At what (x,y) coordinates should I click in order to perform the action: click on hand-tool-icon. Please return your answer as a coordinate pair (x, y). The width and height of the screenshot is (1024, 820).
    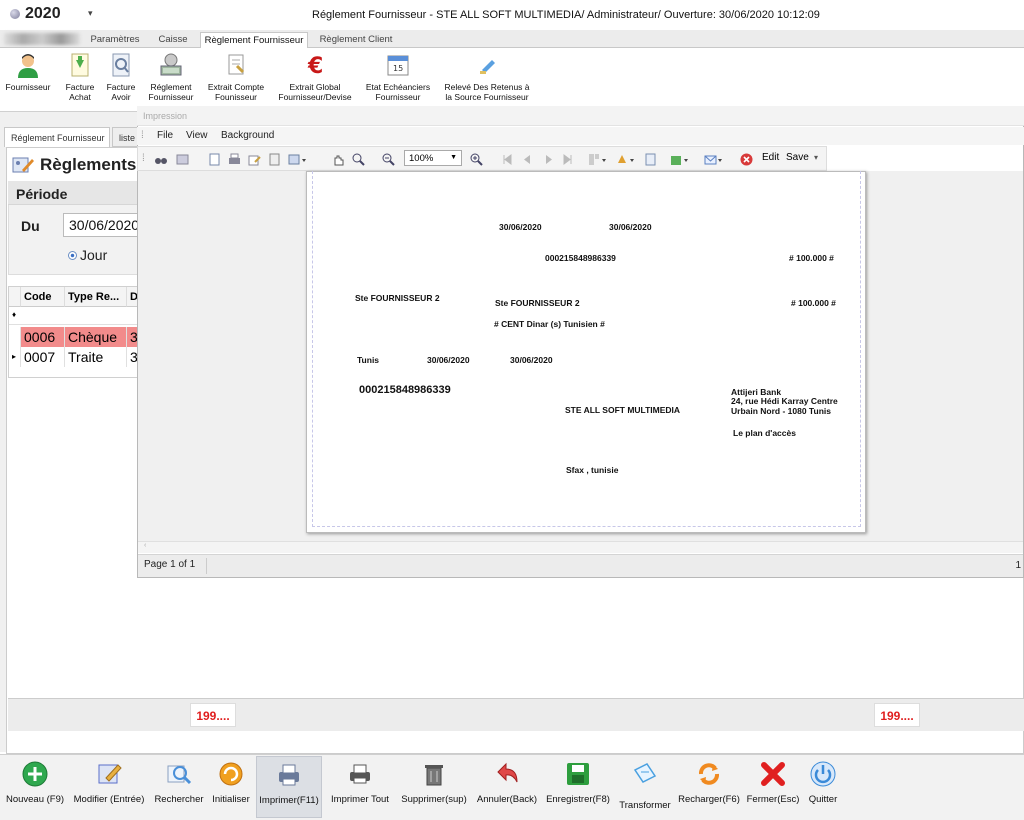
    Looking at the image, I should click on (338, 159).